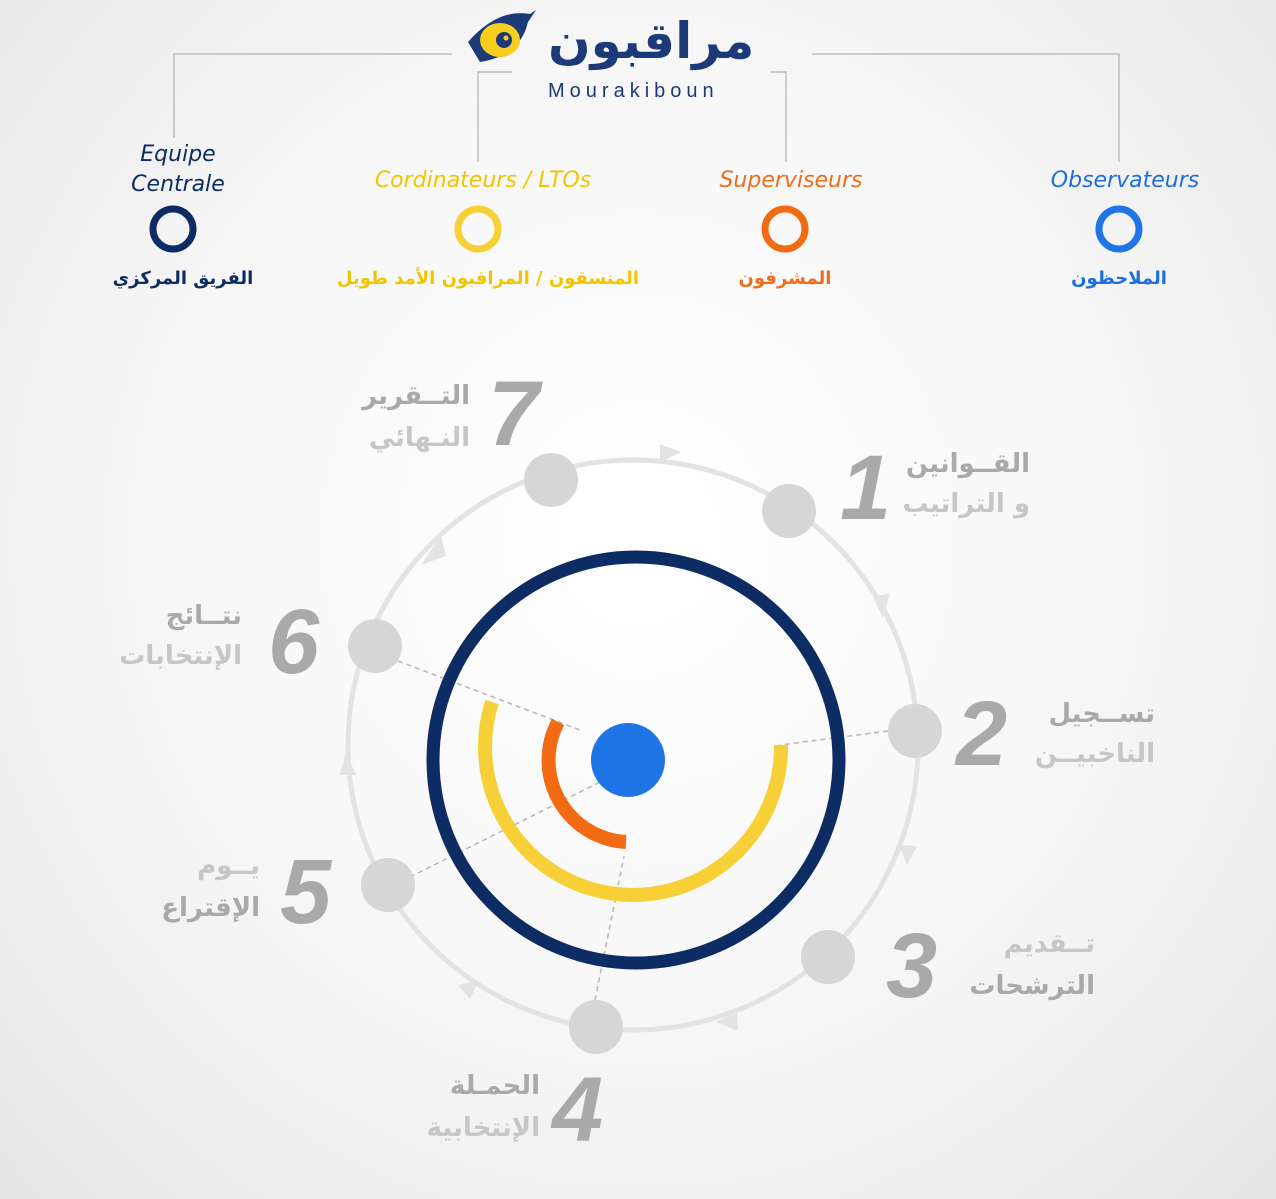  Describe the element at coordinates (1125, 180) in the screenshot. I see `role-observers-fr: Observateurs` at that location.